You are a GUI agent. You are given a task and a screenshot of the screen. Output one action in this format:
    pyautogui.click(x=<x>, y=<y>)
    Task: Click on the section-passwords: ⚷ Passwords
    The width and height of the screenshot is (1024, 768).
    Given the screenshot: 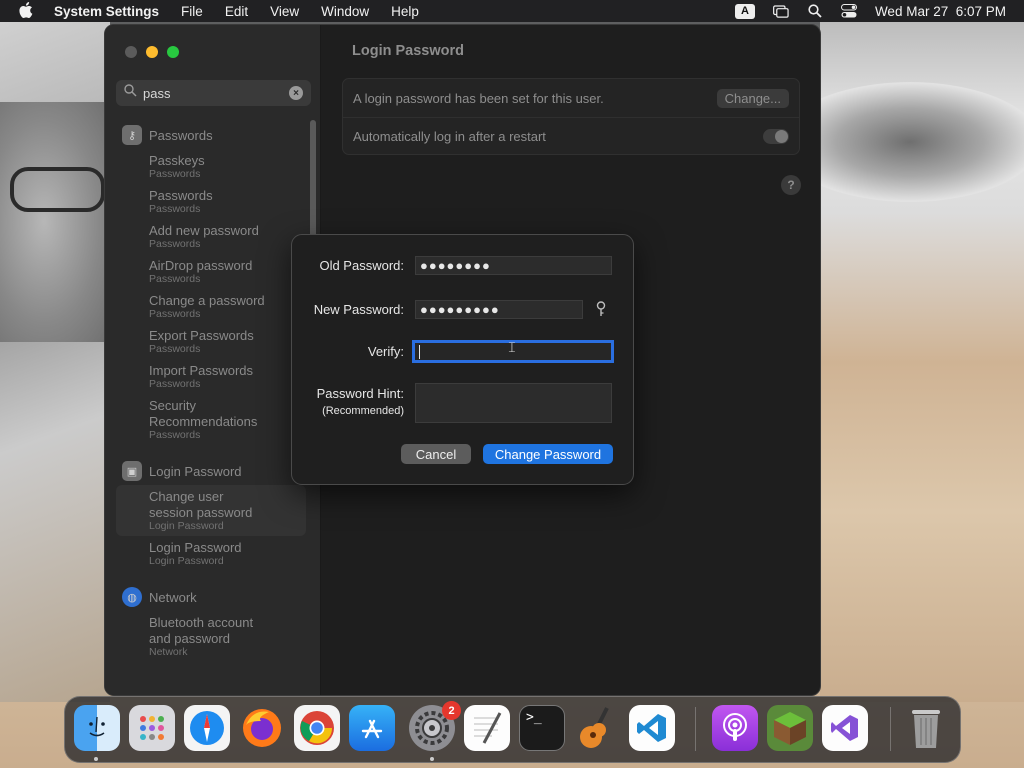 What is the action you would take?
    pyautogui.click(x=211, y=135)
    